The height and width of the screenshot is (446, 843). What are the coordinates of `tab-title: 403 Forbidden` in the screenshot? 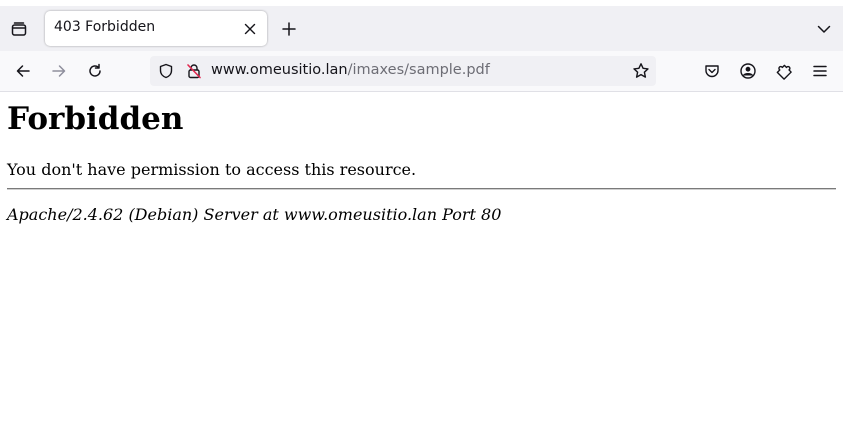 It's located at (105, 27).